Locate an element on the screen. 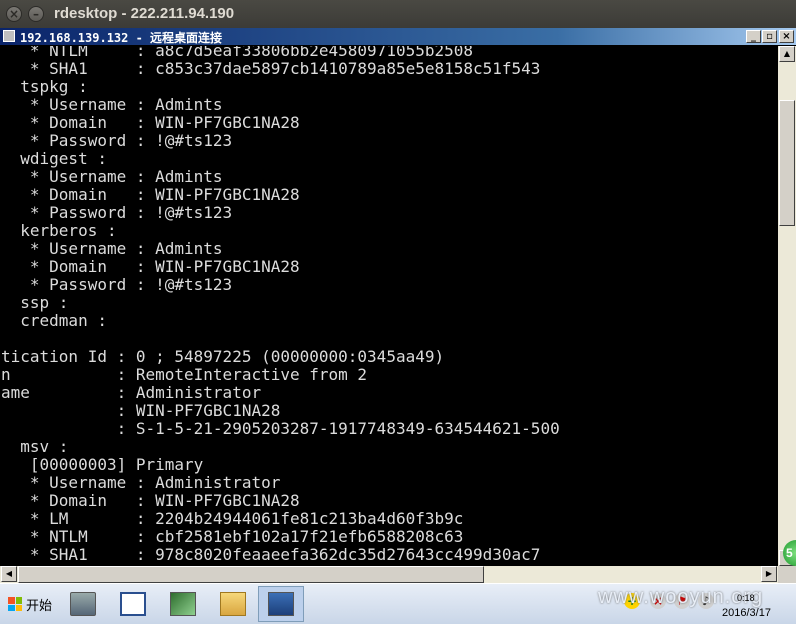  console-line: ame : Administrator is located at coordinates (131, 392).